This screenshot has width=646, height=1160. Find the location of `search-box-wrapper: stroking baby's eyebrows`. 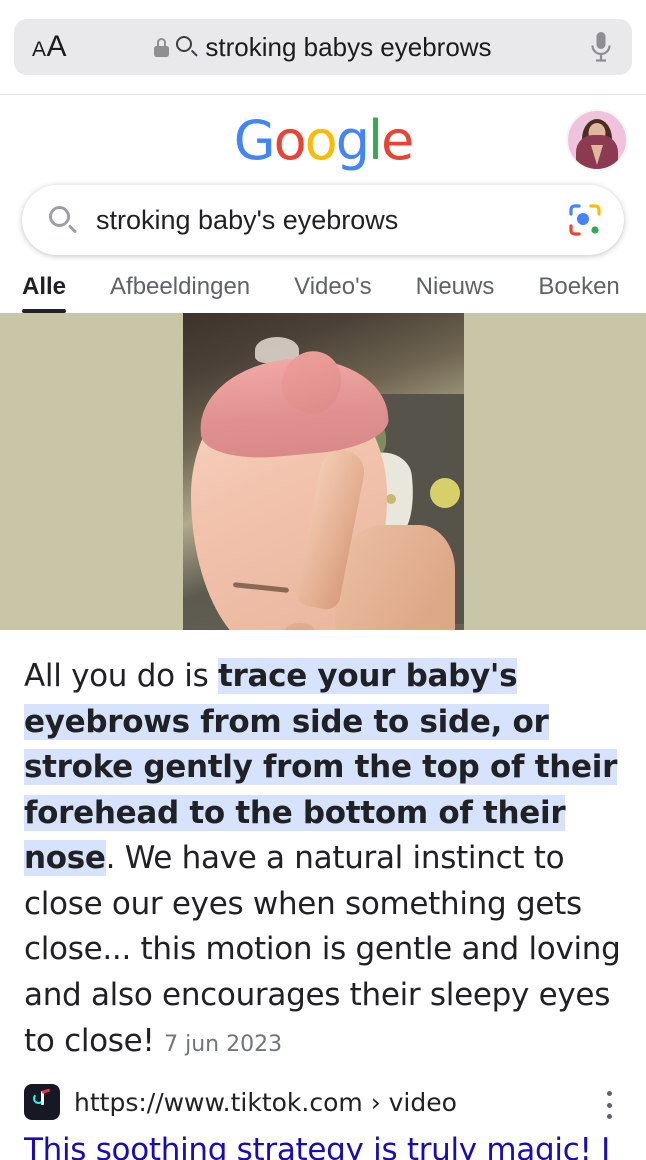

search-box-wrapper: stroking baby's eyebrows is located at coordinates (323, 220).